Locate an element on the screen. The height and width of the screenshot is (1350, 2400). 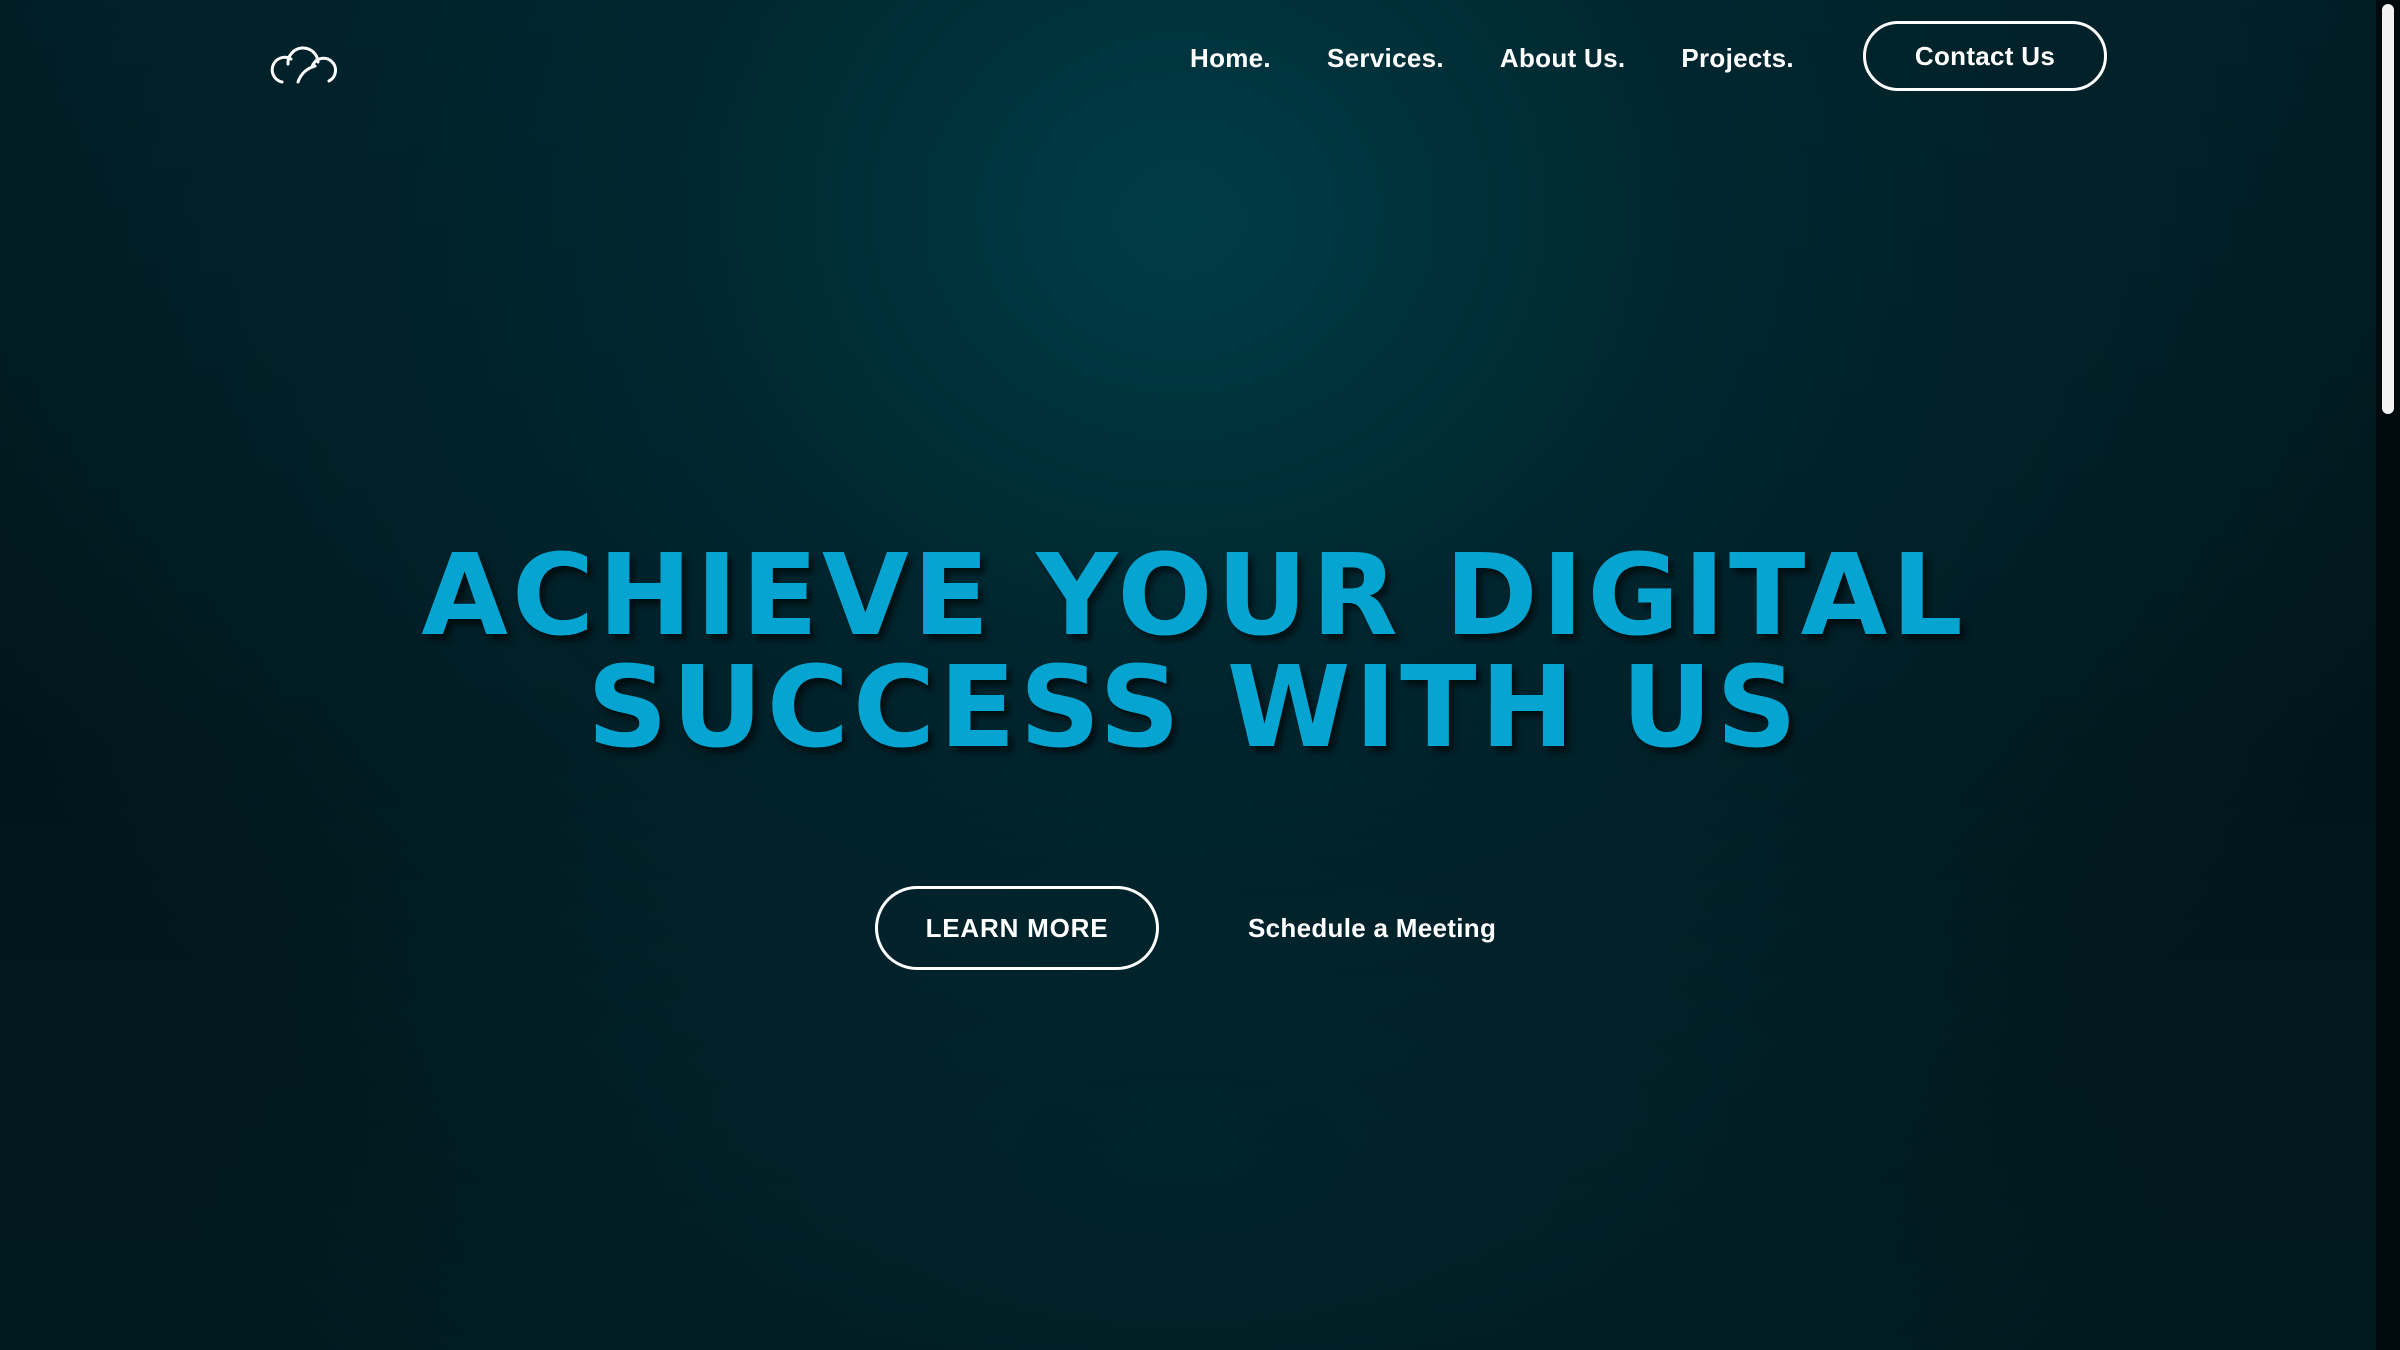
nav-about-us: About Us. is located at coordinates (1562, 58).